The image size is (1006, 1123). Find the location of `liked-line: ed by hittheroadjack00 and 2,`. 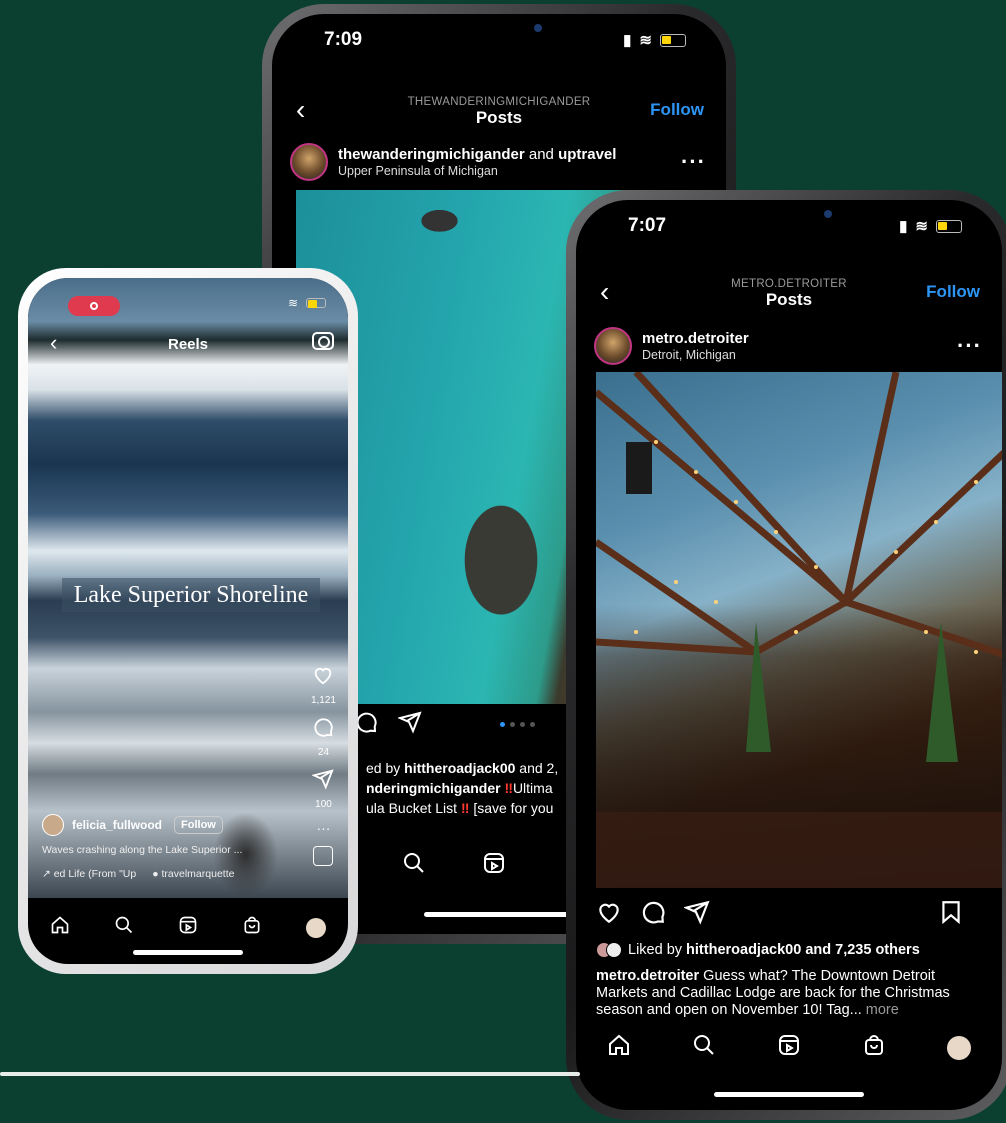

liked-line: ed by hittheroadjack00 and 2, is located at coordinates (462, 768).